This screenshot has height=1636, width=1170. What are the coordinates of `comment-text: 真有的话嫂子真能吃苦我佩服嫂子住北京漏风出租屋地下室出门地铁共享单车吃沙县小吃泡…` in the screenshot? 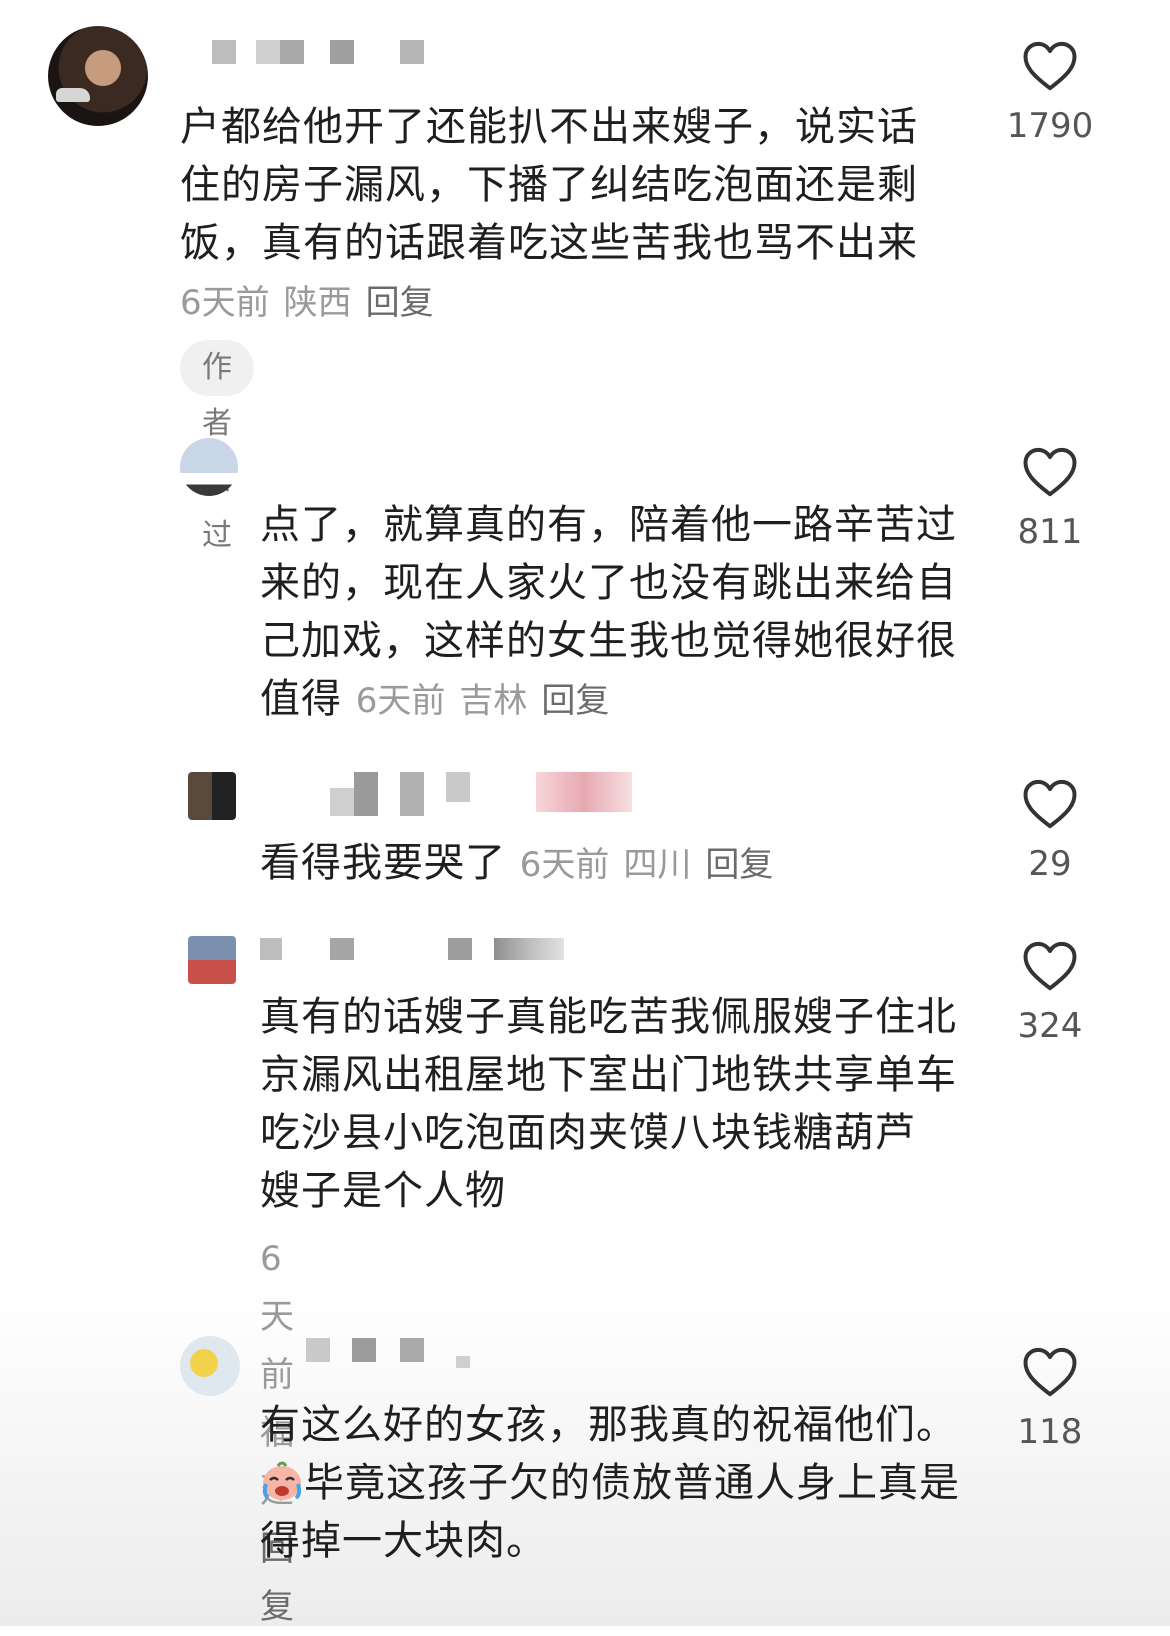 It's located at (608, 1104).